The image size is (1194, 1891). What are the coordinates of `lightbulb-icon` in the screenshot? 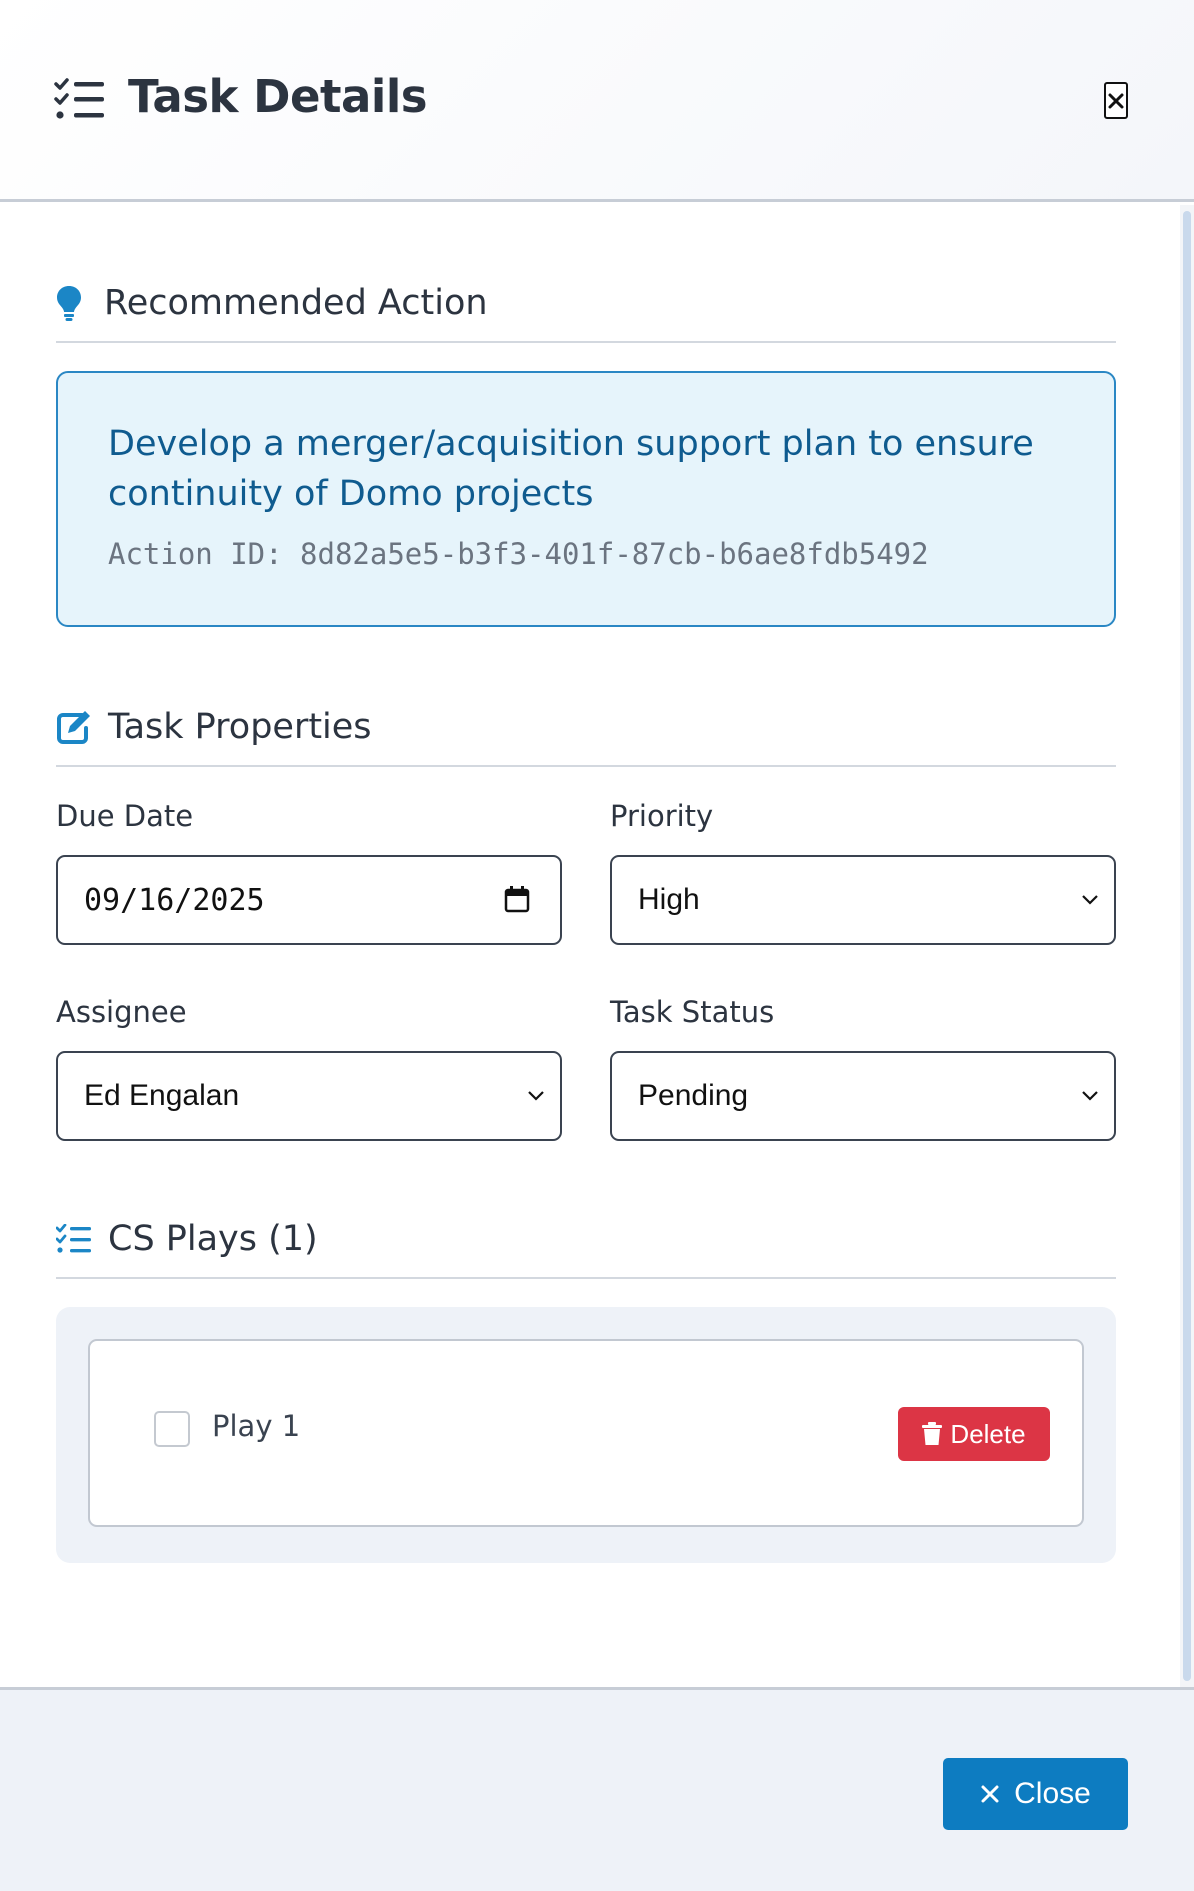 It's located at (69, 303).